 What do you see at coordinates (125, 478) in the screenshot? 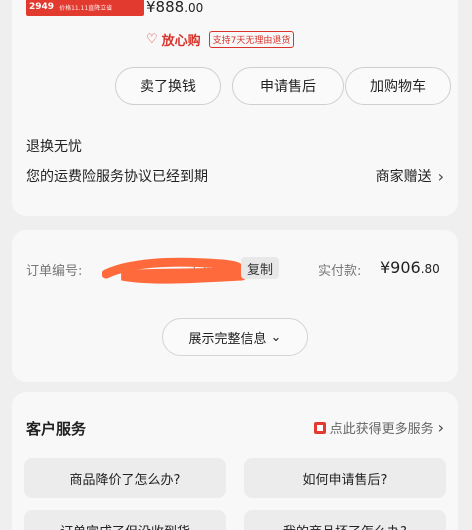
I see `faq-price-drop: 商品降价了怎么办?` at bounding box center [125, 478].